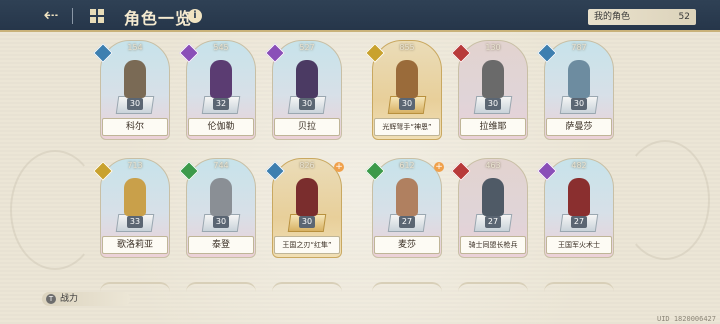  What do you see at coordinates (221, 104) in the screenshot?
I see `character-level: 32` at bounding box center [221, 104].